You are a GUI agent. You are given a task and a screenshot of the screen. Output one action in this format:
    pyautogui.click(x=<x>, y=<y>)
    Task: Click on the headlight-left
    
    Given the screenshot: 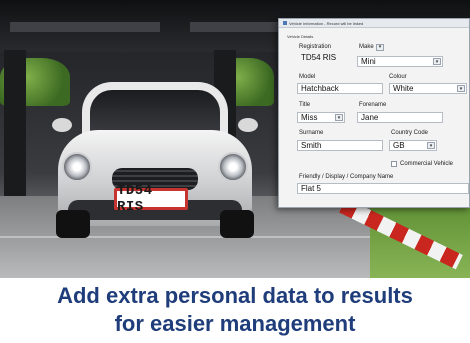 What is the action you would take?
    pyautogui.click(x=77, y=167)
    